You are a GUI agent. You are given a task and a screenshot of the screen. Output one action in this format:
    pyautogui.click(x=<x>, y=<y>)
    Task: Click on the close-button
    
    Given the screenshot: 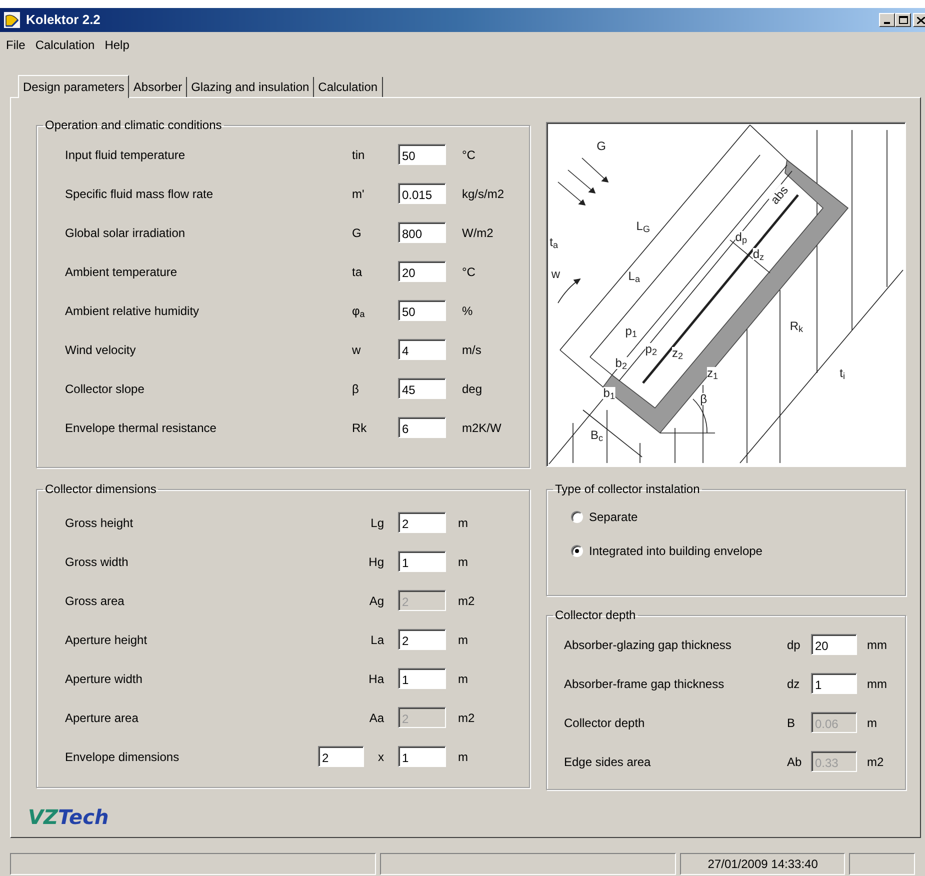 What is the action you would take?
    pyautogui.click(x=919, y=20)
    